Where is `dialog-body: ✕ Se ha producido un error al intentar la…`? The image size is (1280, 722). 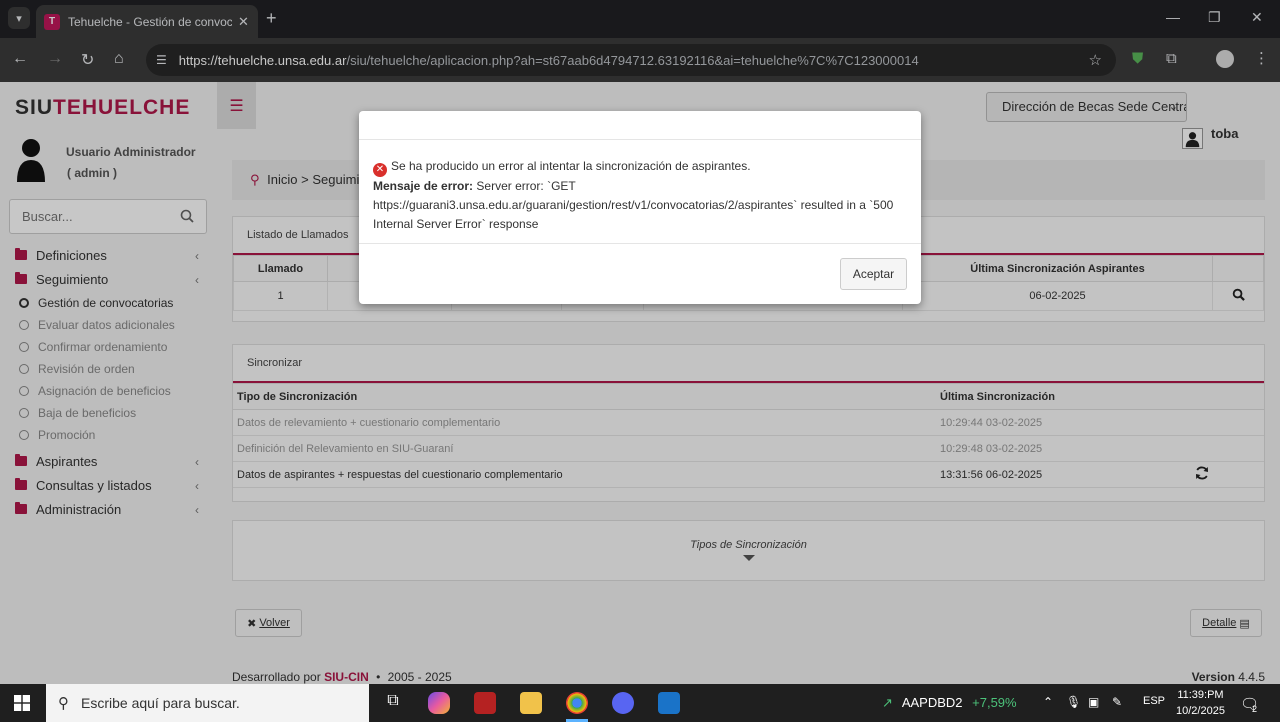 dialog-body: ✕ Se ha producido un error al intentar la… is located at coordinates (640, 192).